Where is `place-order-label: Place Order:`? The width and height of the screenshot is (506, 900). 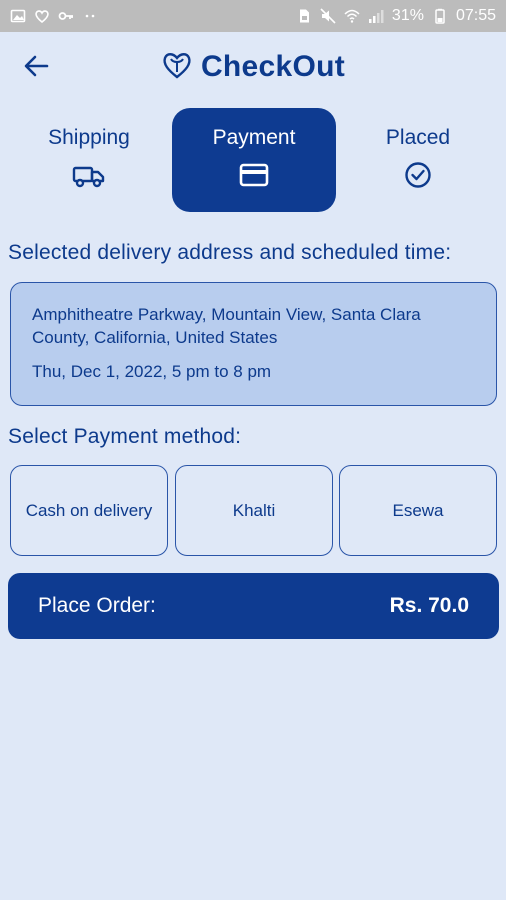
place-order-label: Place Order: is located at coordinates (97, 605).